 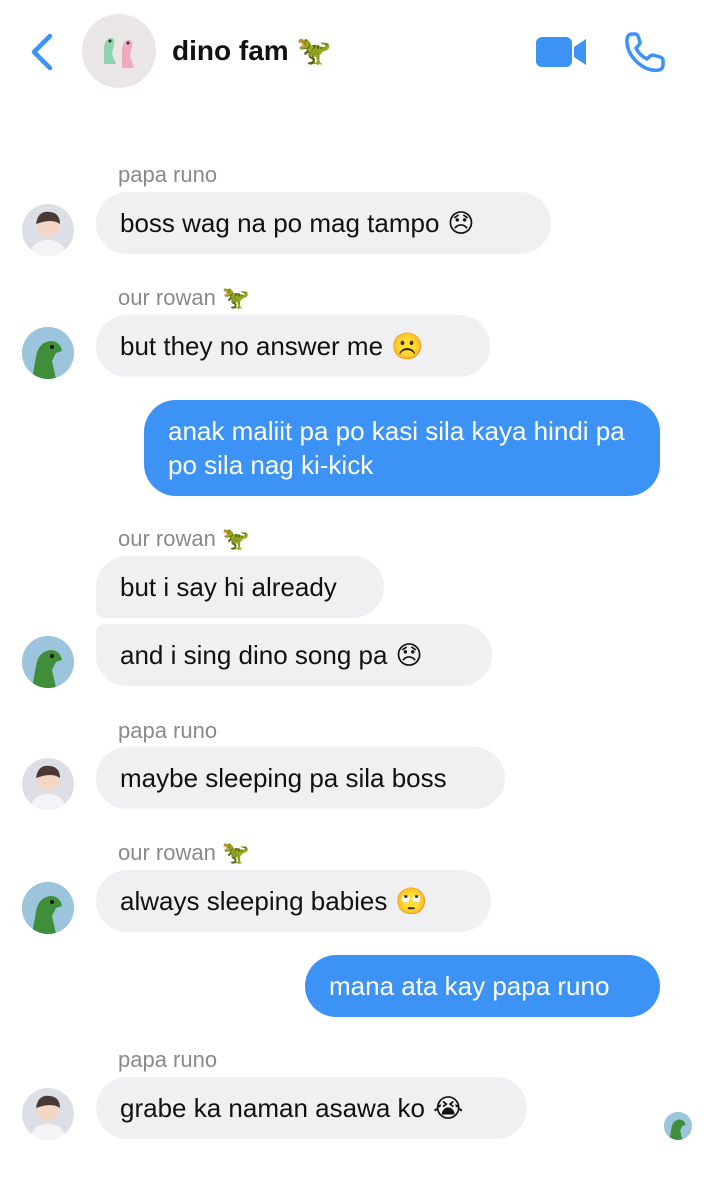 I want to click on message-bubble: maybe sleeping pa sila boss, so click(x=300, y=778).